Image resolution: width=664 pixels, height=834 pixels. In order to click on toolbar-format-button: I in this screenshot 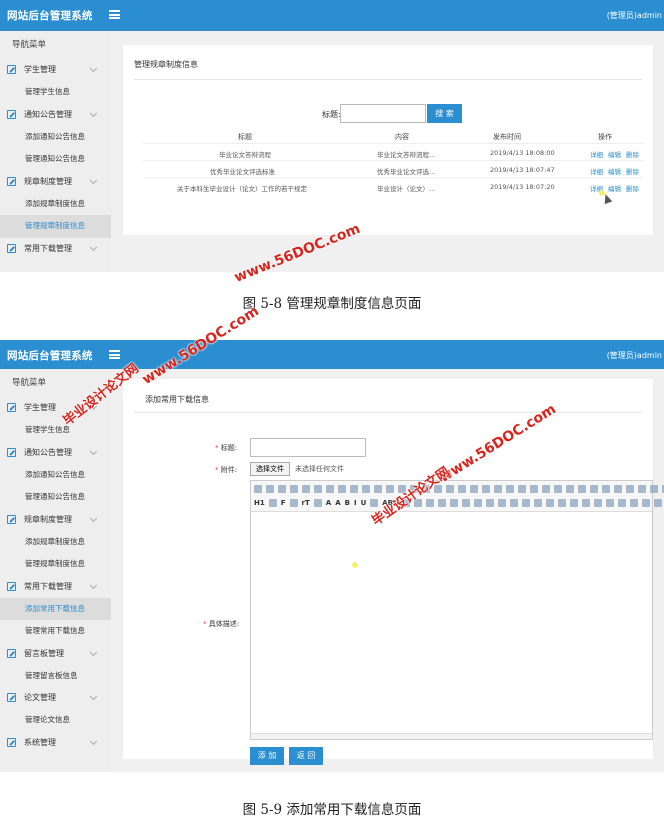, I will do `click(355, 503)`.